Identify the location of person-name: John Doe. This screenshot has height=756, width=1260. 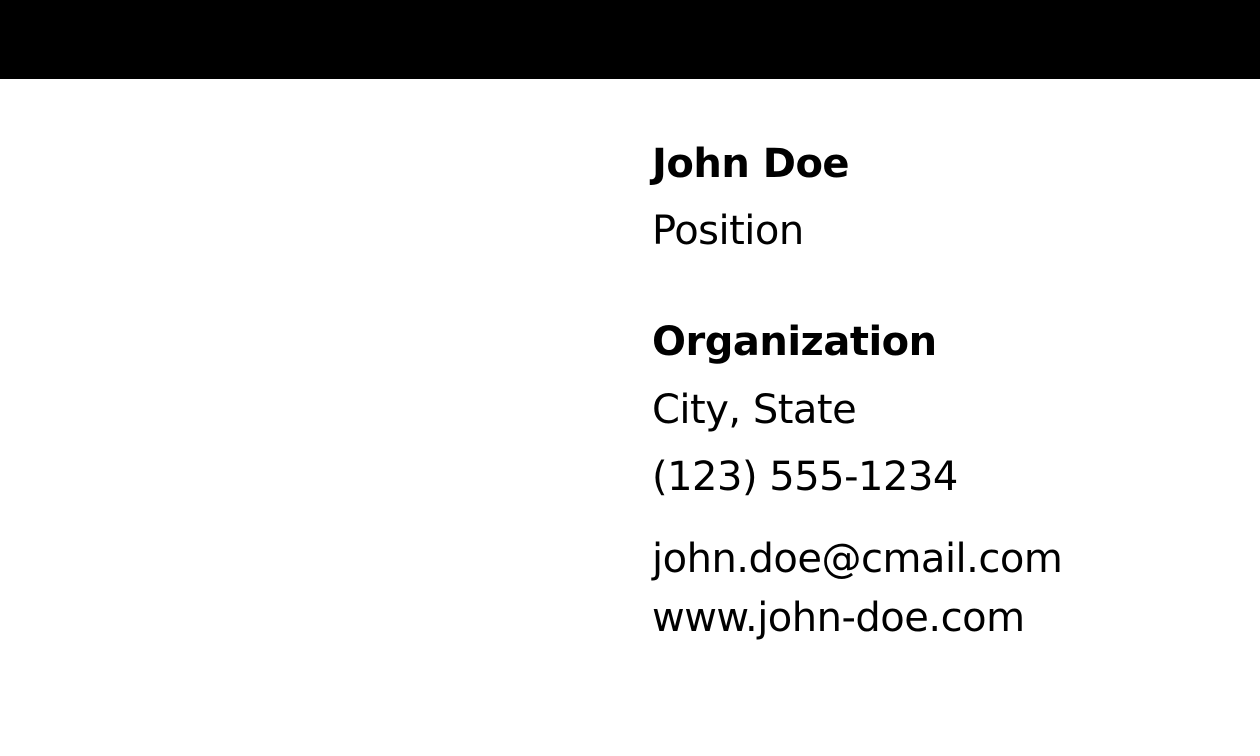
(751, 164).